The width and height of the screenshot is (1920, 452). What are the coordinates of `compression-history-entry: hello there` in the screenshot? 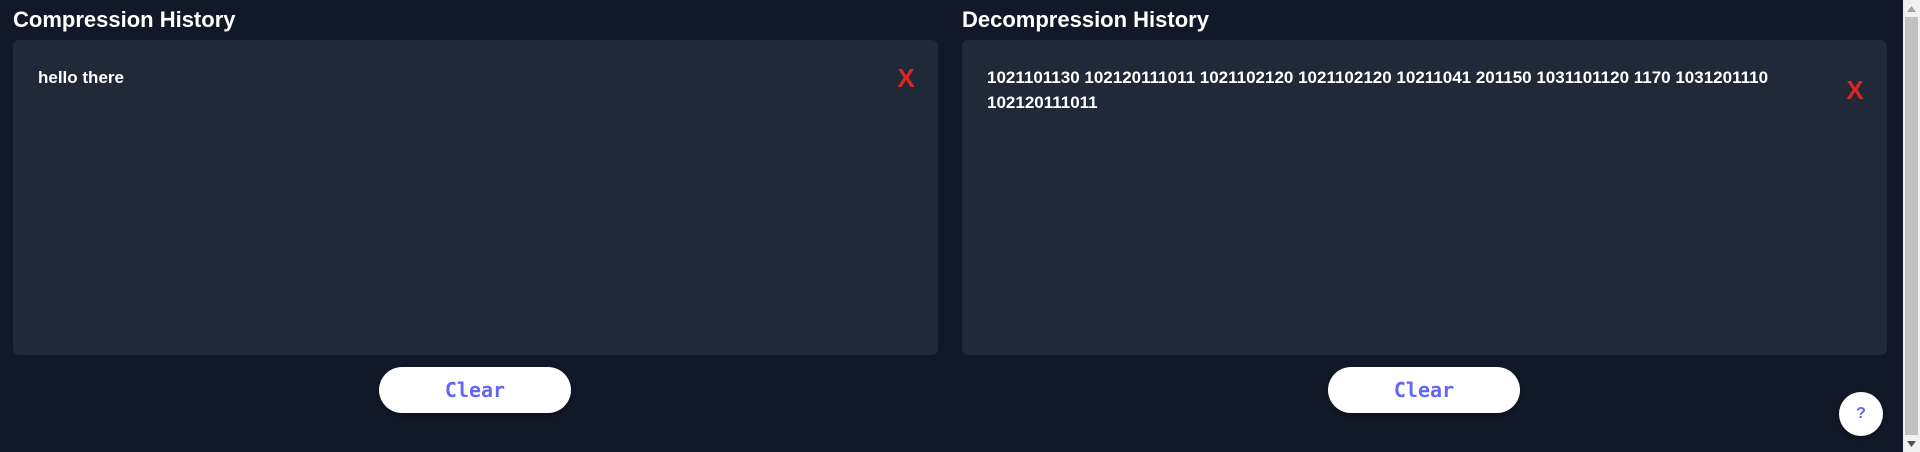 It's located at (81, 77).